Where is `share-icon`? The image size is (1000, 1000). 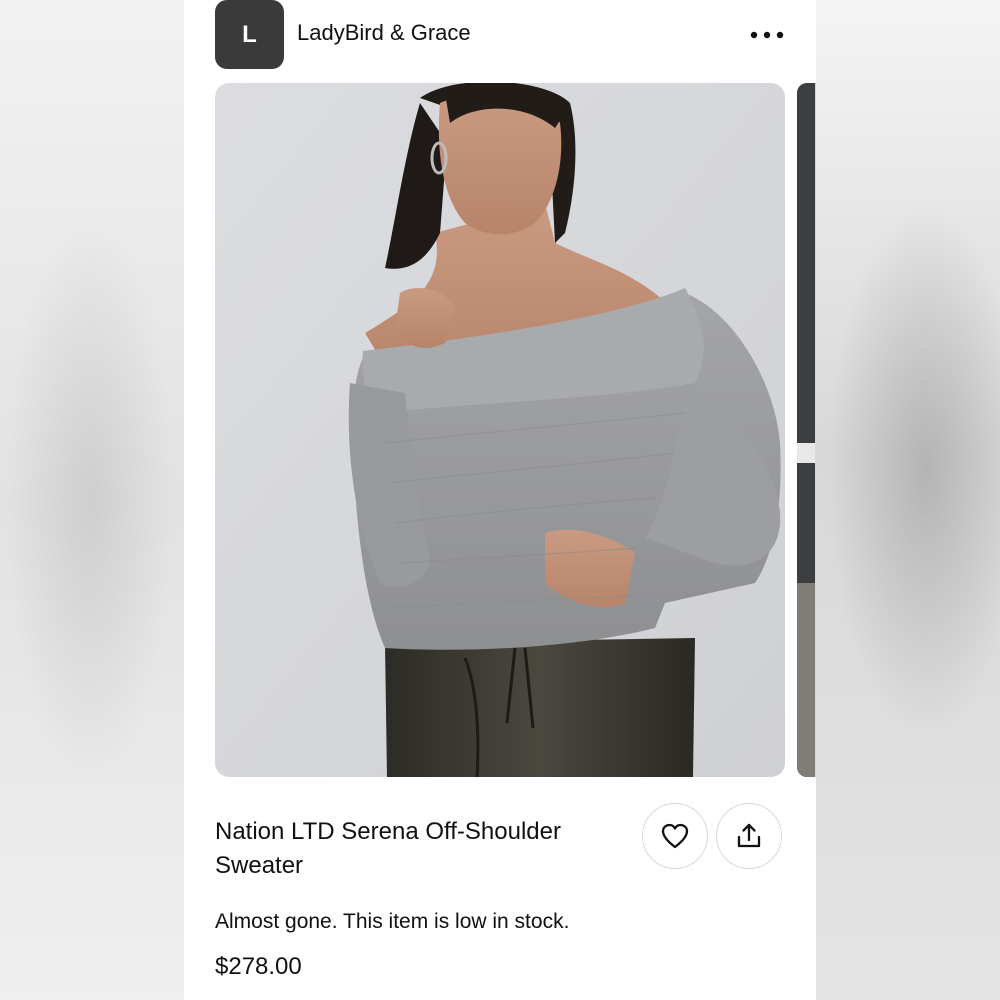 share-icon is located at coordinates (749, 835).